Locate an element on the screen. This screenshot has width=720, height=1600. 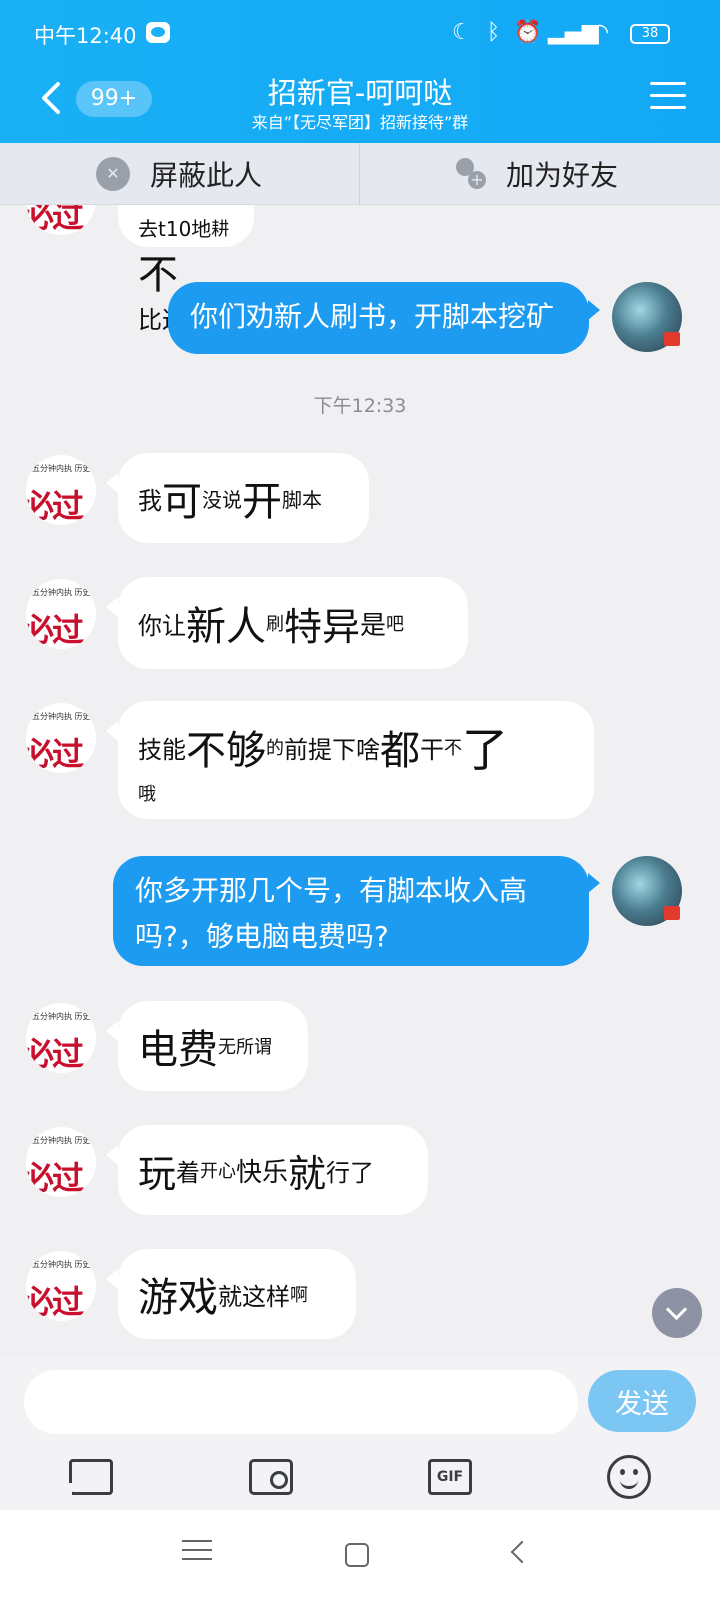
input-area: 发送 GIF is located at coordinates (360, 1433).